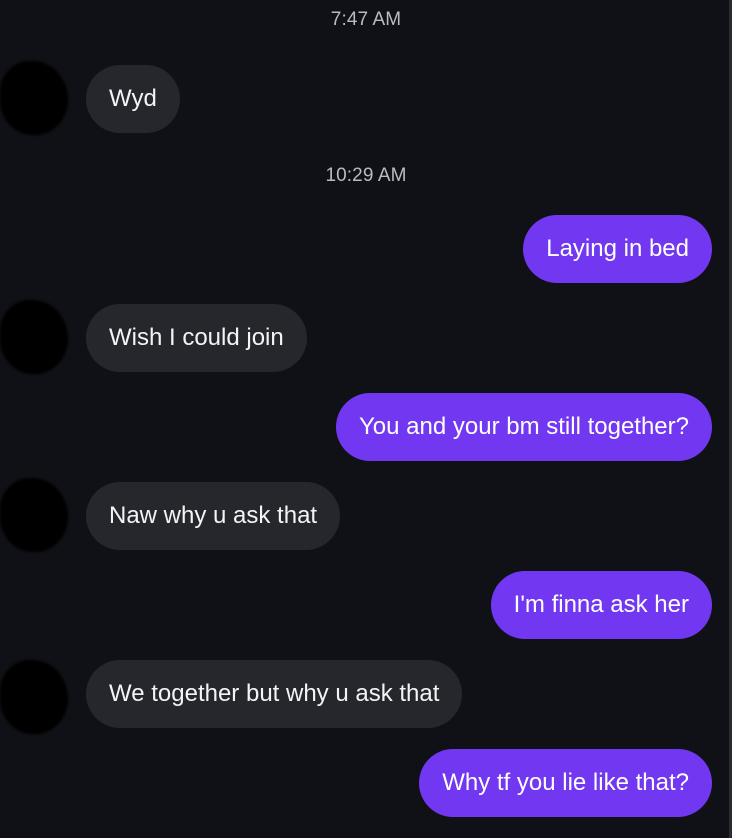 The image size is (732, 838). What do you see at coordinates (213, 516) in the screenshot?
I see `incoming-message-bubble: Naw why u ask that` at bounding box center [213, 516].